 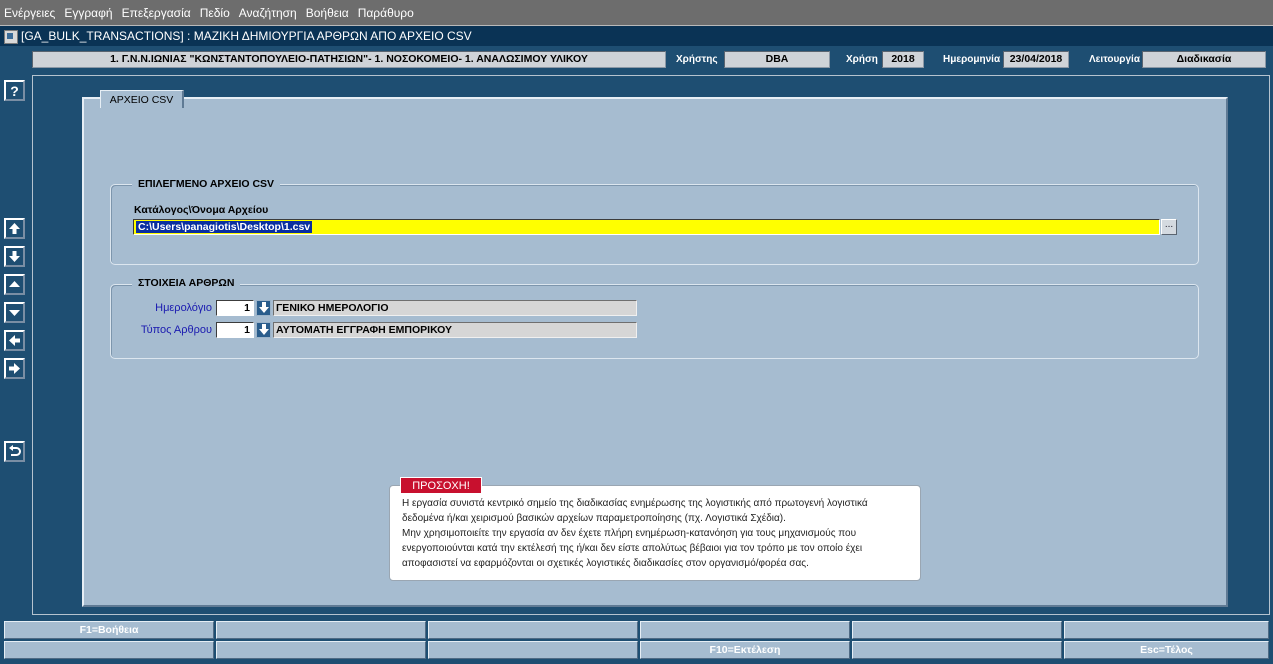 What do you see at coordinates (697, 59) in the screenshot?
I see `user-label: Χρήστης` at bounding box center [697, 59].